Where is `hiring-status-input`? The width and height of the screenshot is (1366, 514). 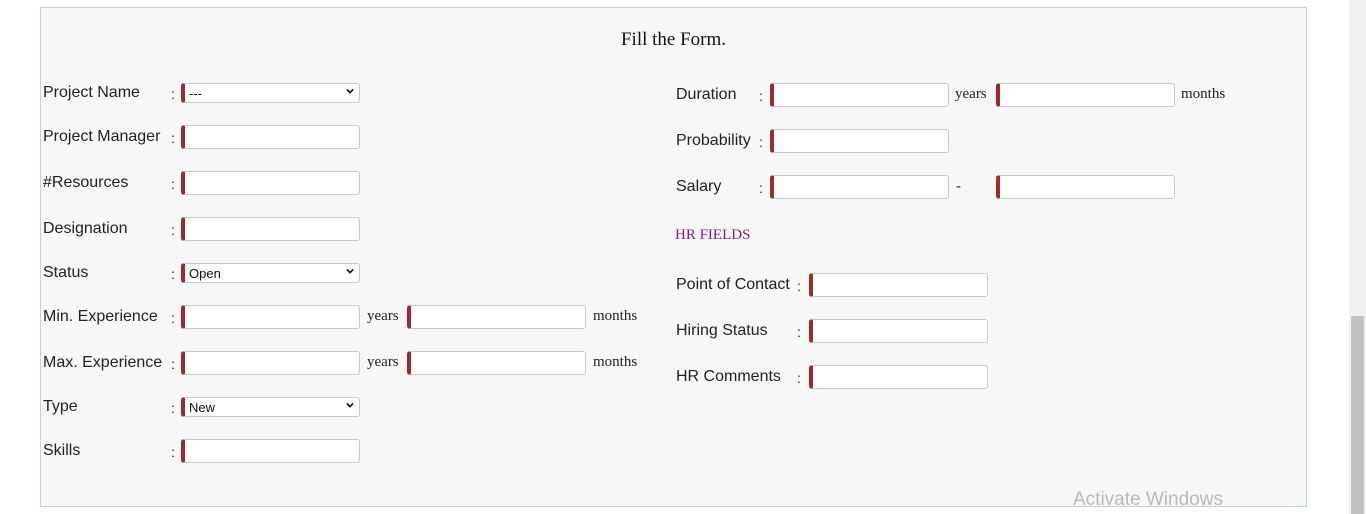 hiring-status-input is located at coordinates (898, 331).